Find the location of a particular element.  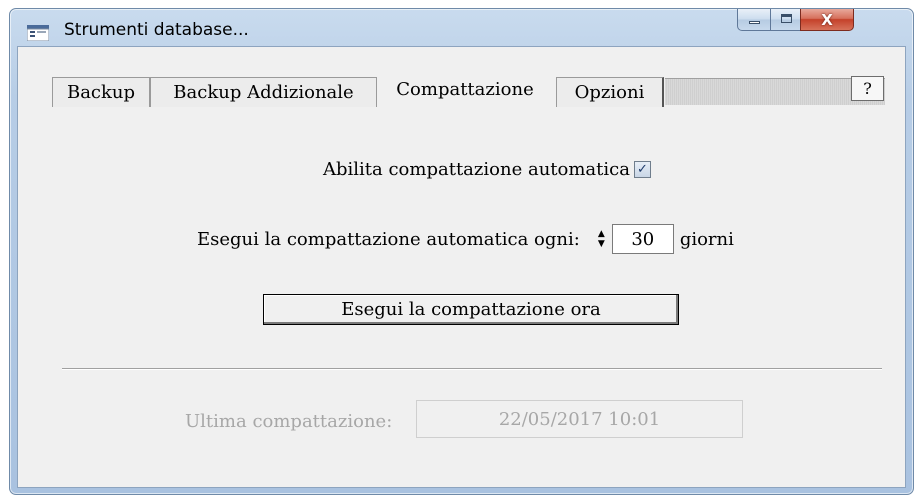

maximize-button is located at coordinates (785, 20).